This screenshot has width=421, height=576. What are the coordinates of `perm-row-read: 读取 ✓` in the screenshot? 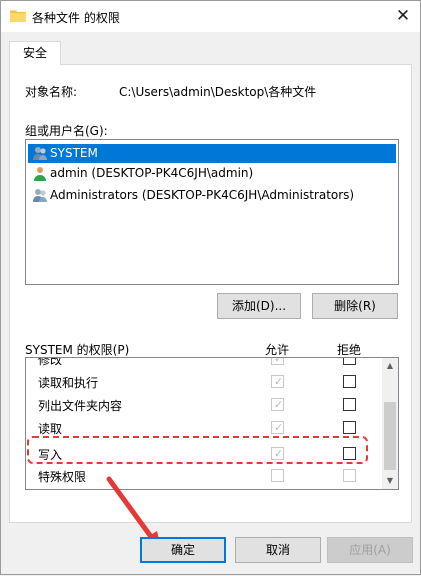 It's located at (204, 427).